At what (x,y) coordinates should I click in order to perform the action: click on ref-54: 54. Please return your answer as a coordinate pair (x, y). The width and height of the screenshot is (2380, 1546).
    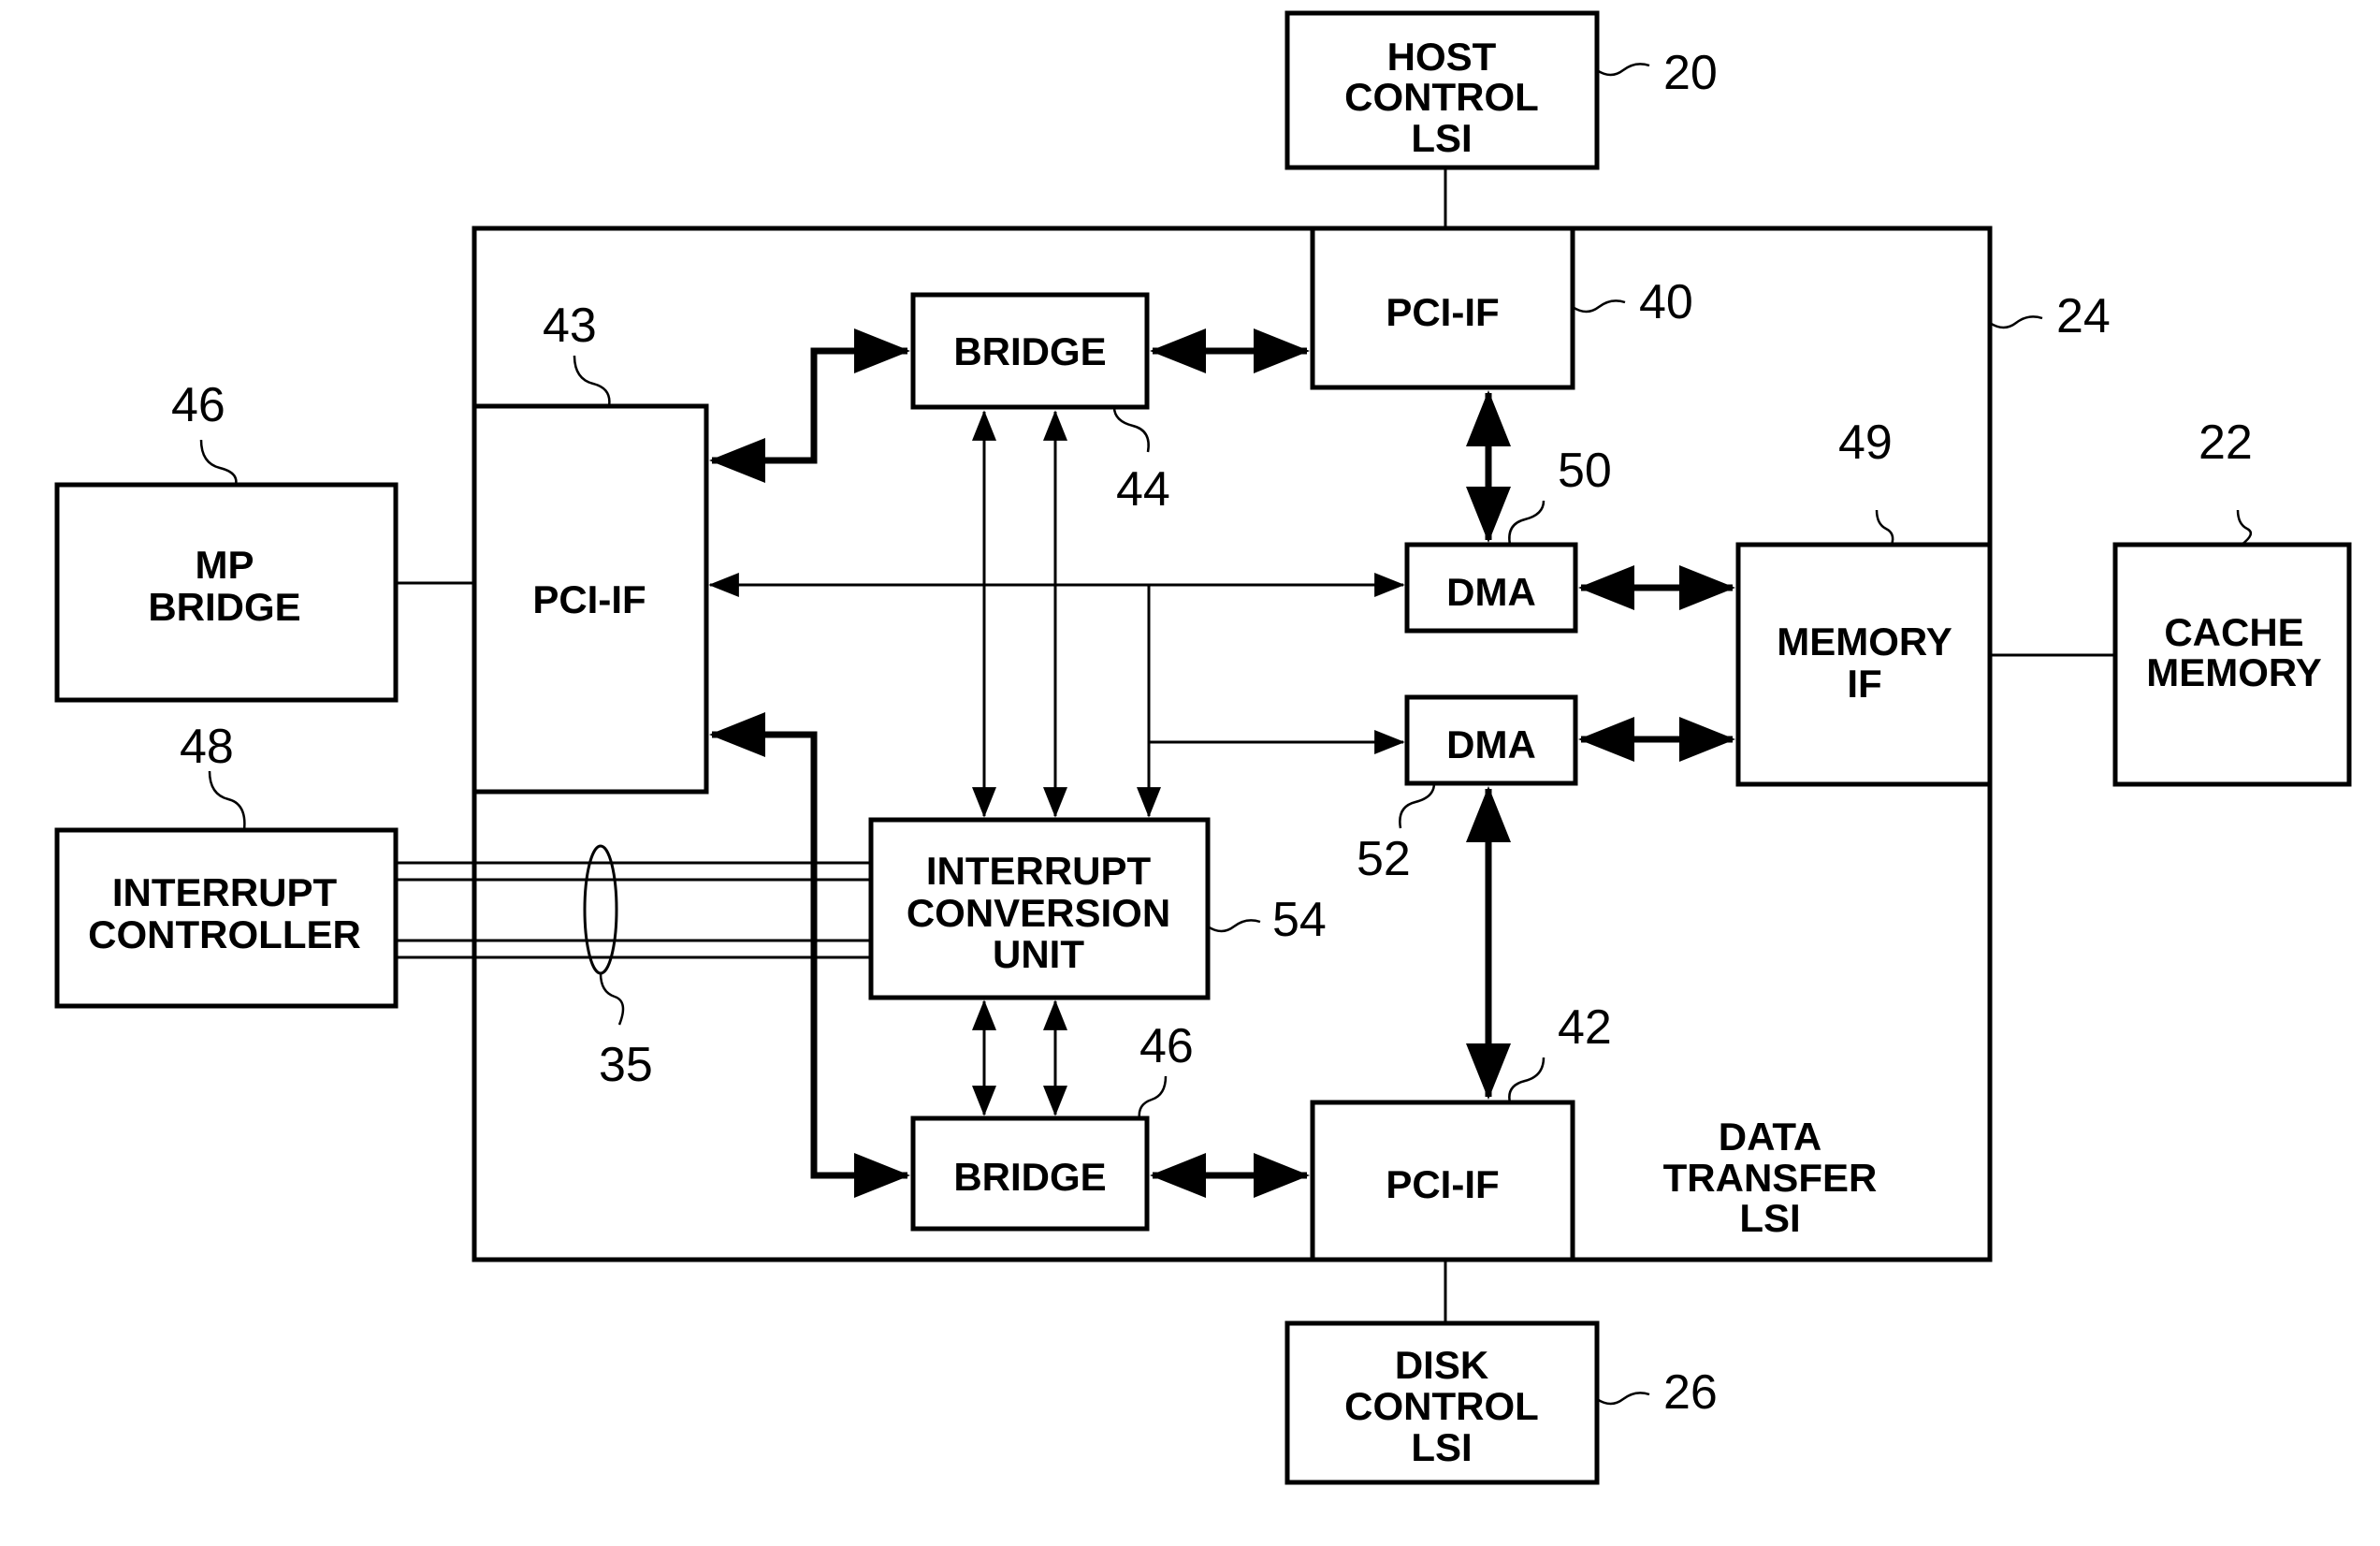
    Looking at the image, I should click on (1299, 920).